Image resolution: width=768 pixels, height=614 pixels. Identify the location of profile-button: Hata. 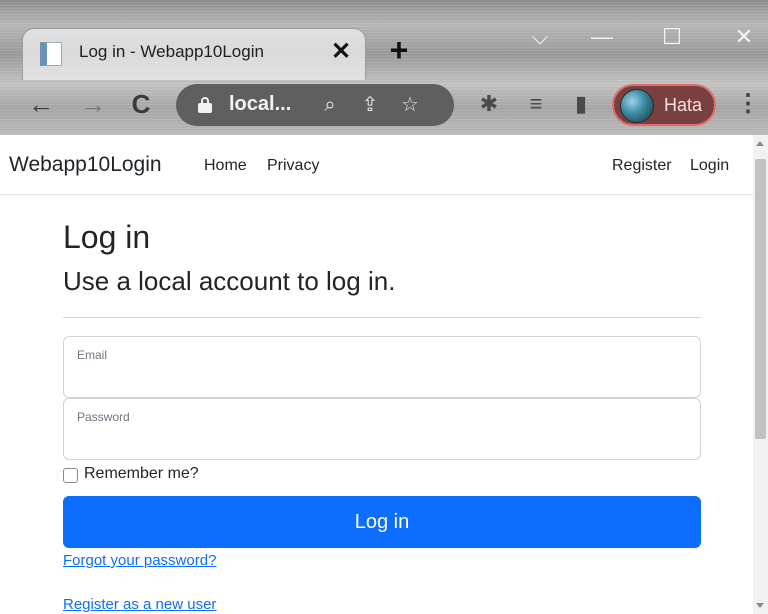
(664, 105).